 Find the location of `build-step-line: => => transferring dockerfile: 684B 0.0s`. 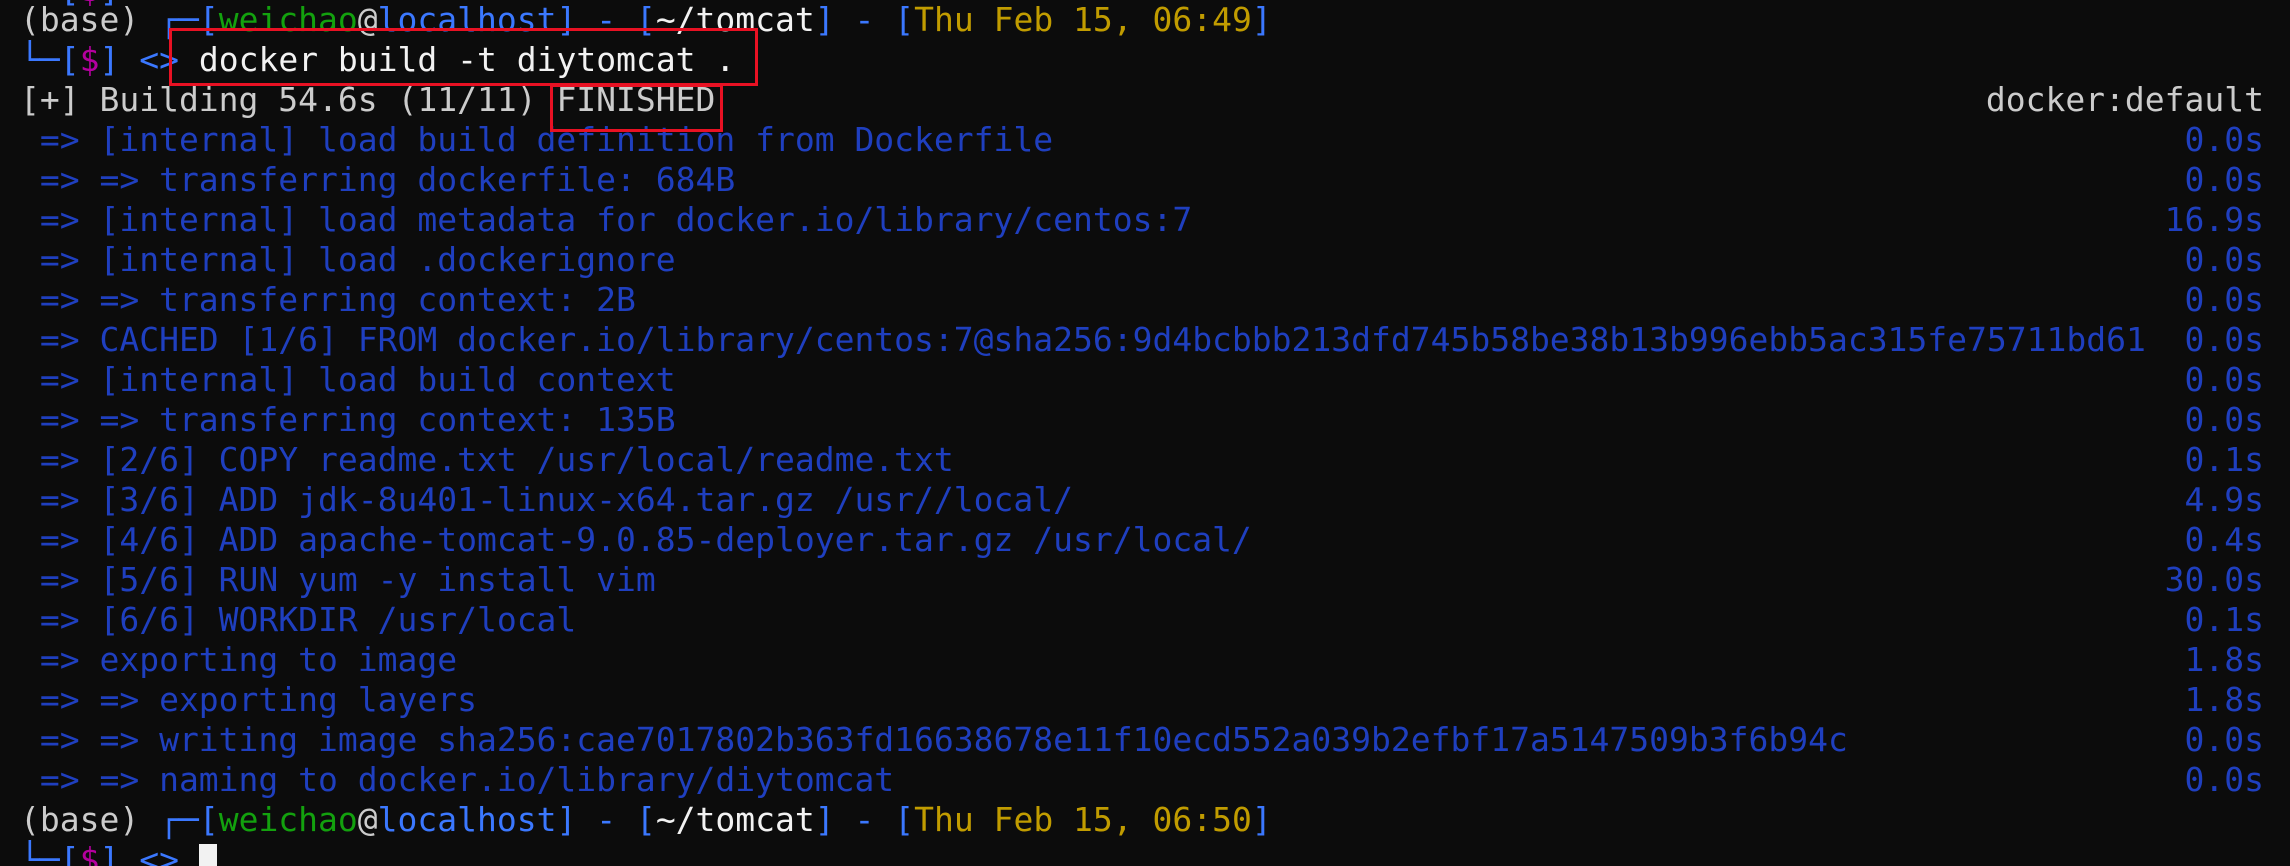

build-step-line: => => transferring dockerfile: 684B 0.0s is located at coordinates (1149, 180).